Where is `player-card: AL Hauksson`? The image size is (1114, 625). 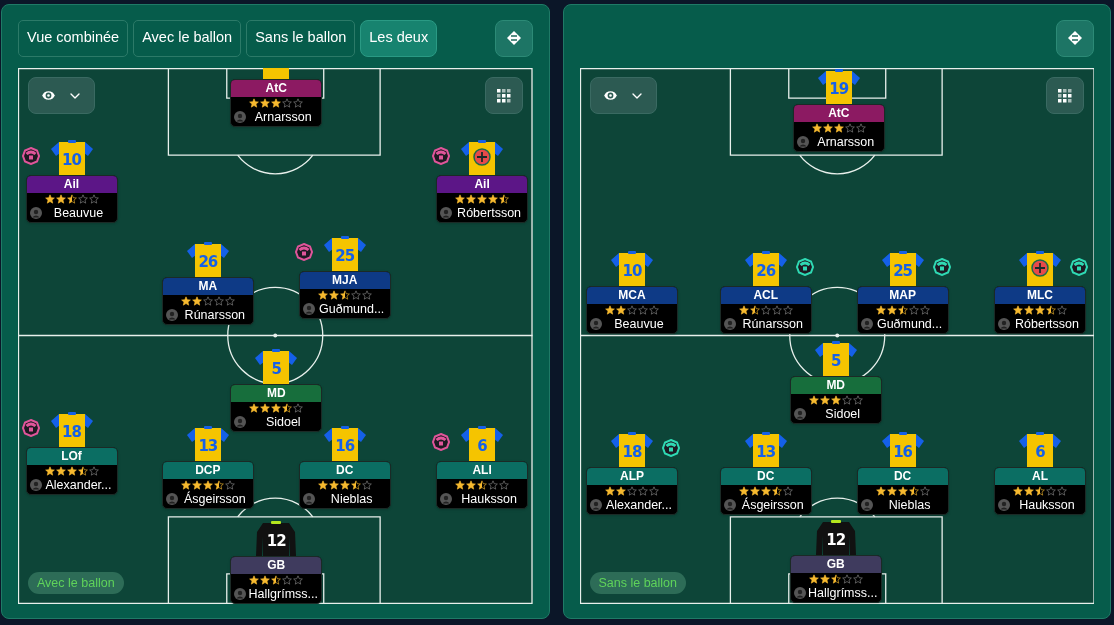 player-card: AL Hauksson is located at coordinates (1039, 490).